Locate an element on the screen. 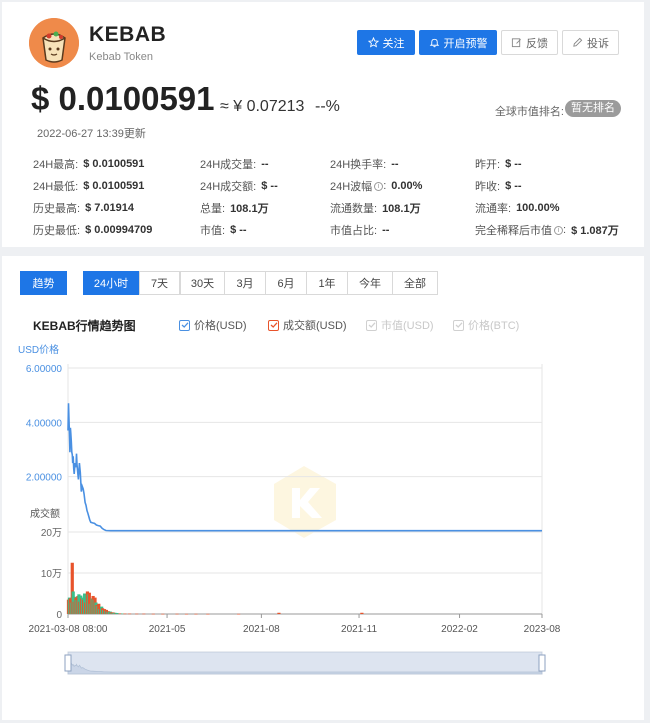  price-axis-label: USD价格 is located at coordinates (38, 349).